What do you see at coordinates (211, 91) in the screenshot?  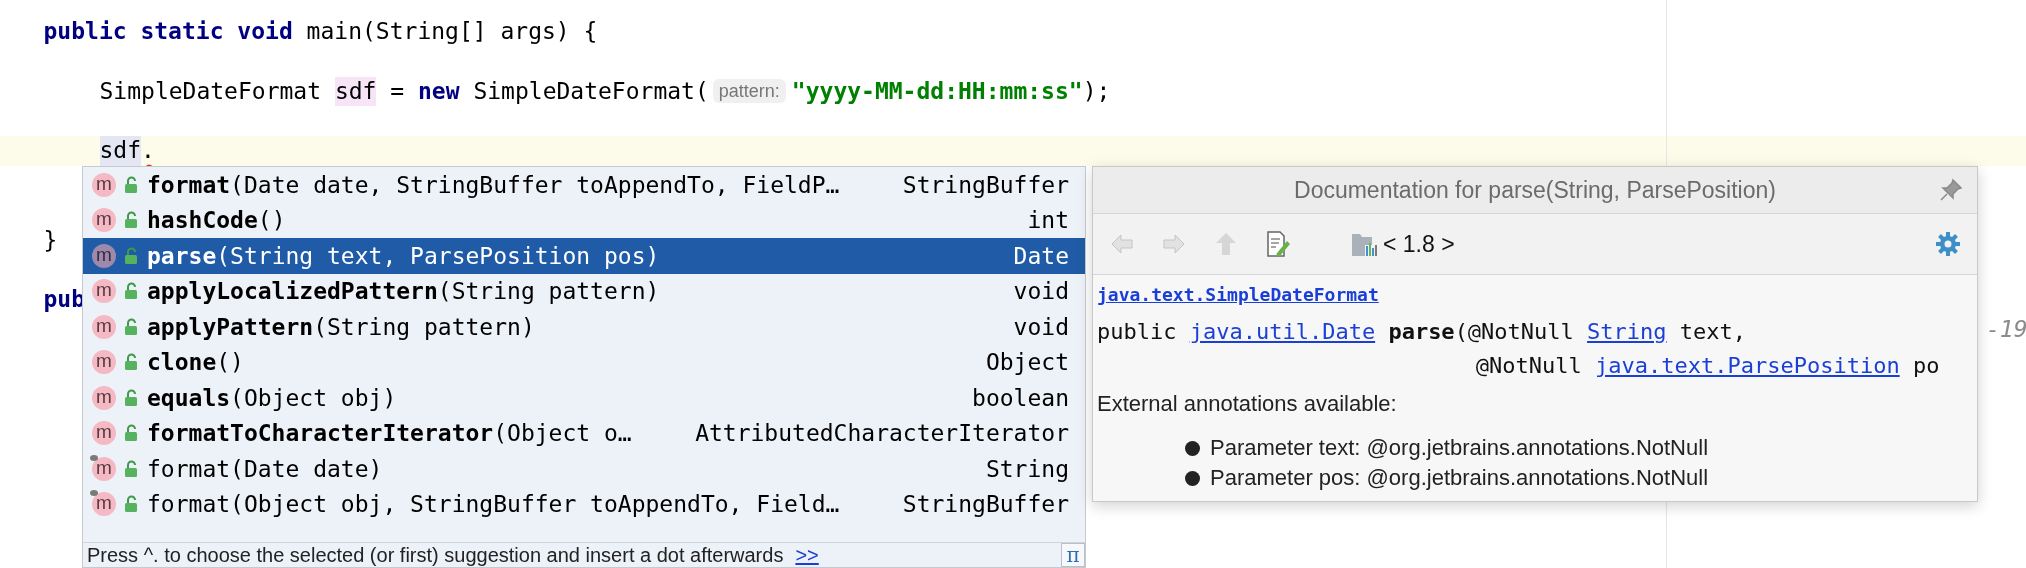 I see `code-text: SimpleDateFormat` at bounding box center [211, 91].